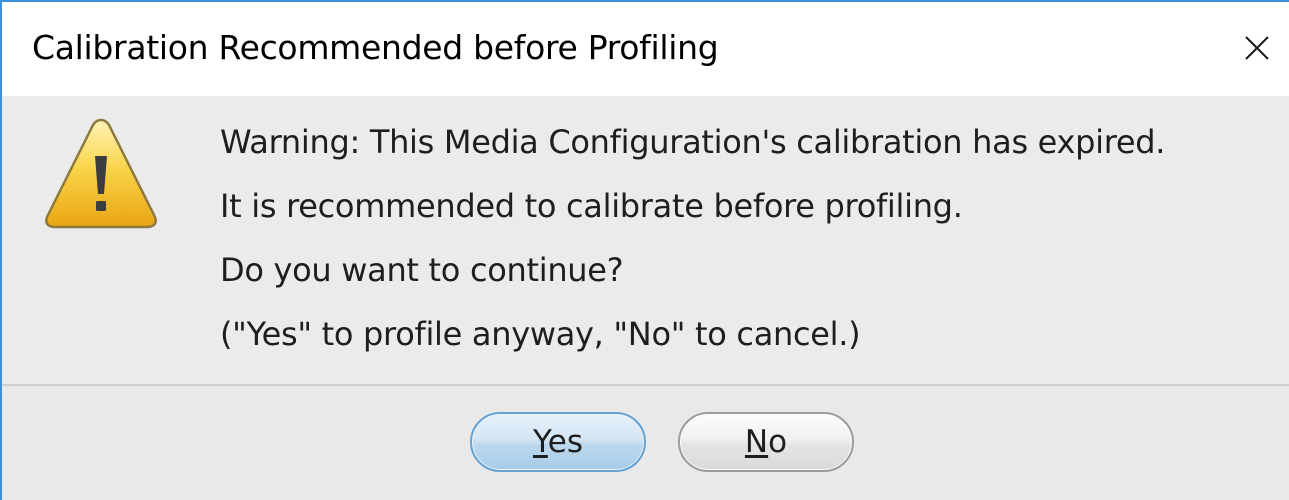  I want to click on close-button, so click(1254, 49).